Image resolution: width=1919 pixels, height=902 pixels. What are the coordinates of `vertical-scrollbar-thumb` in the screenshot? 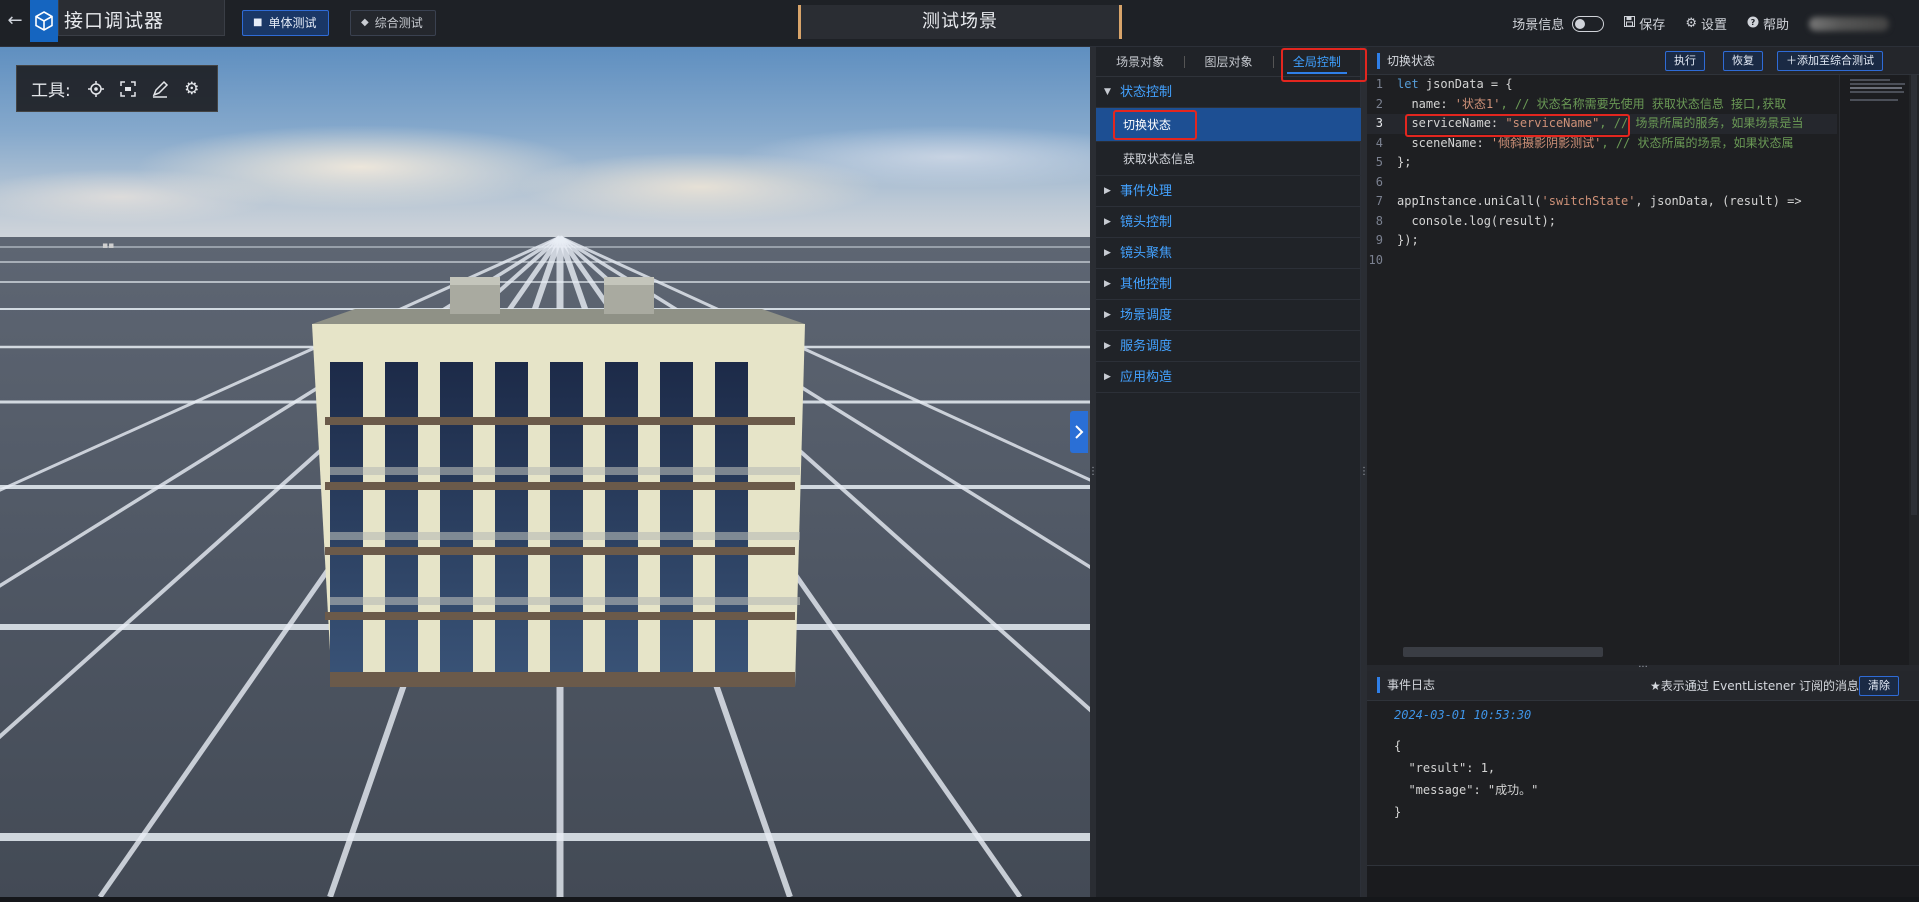 It's located at (1914, 295).